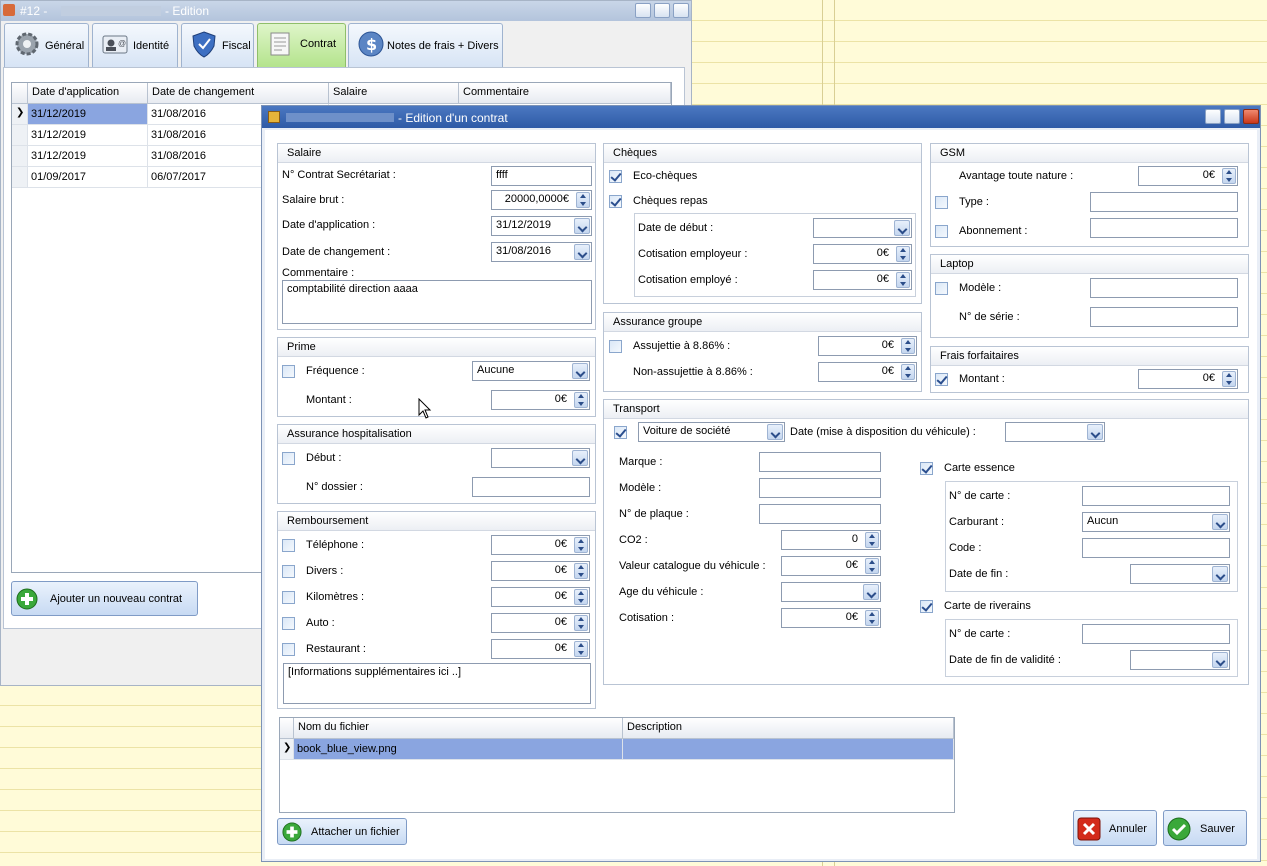 This screenshot has height=866, width=1267. Describe the element at coordinates (1156, 634) in the screenshot. I see `riverains-number-input` at that location.